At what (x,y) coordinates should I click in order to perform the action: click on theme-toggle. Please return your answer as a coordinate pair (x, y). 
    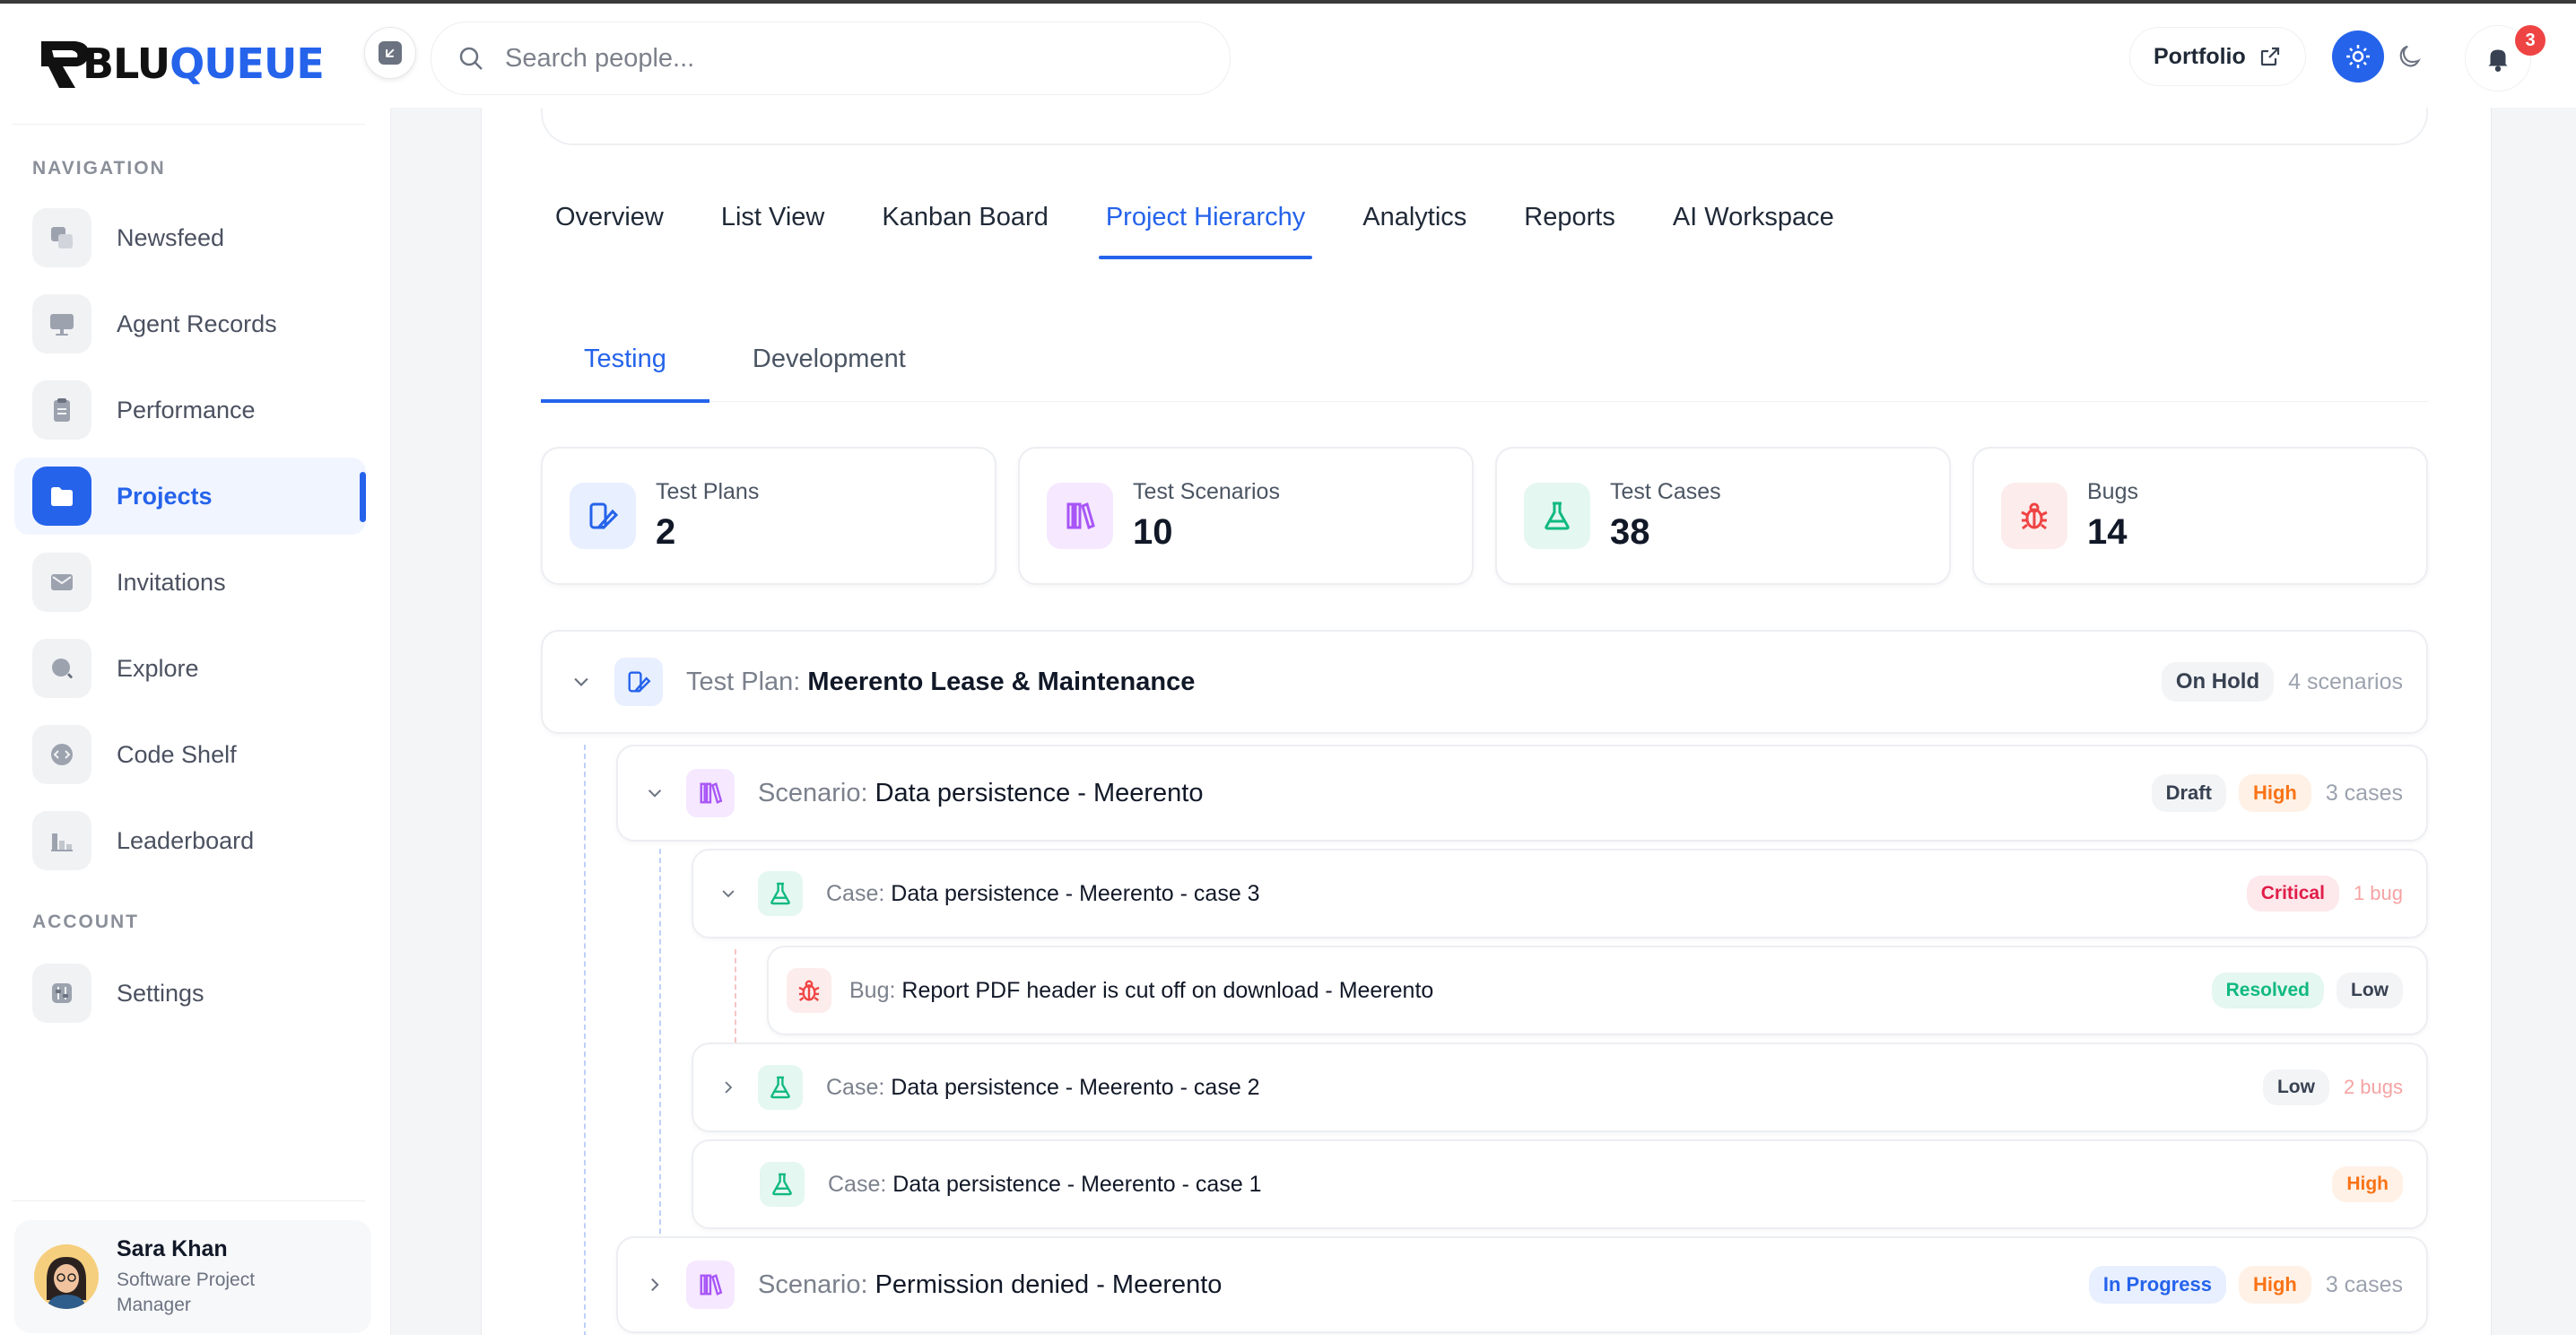
    Looking at the image, I should click on (2384, 56).